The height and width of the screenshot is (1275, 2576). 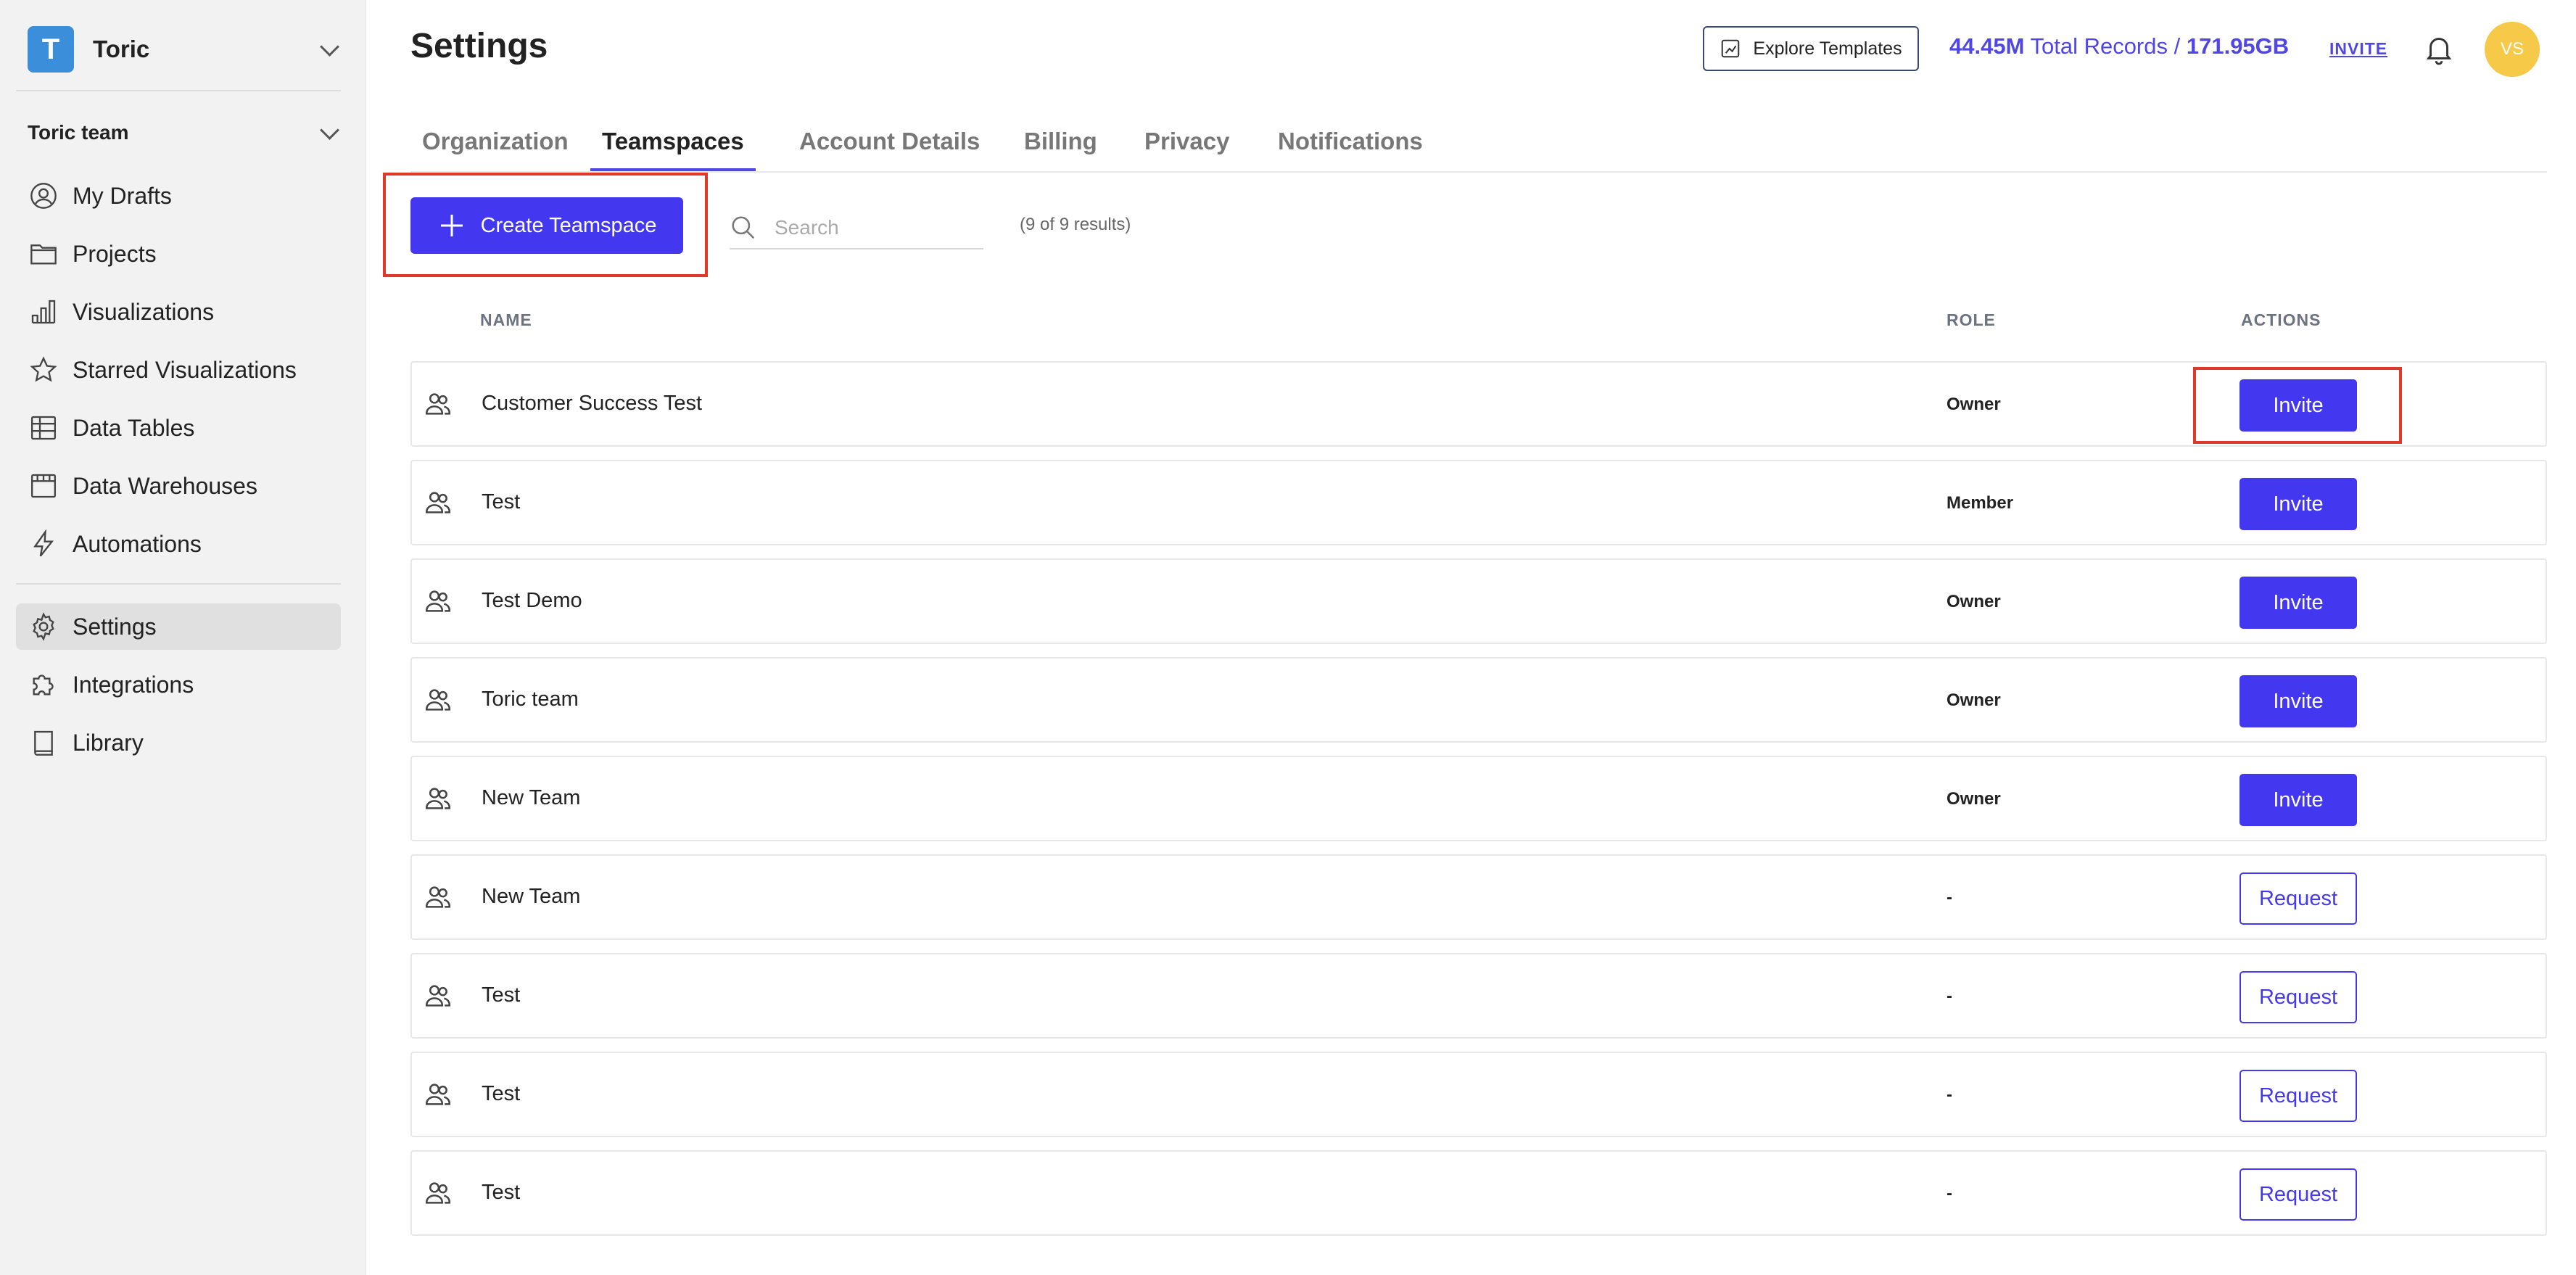 I want to click on star-icon, so click(x=43, y=370).